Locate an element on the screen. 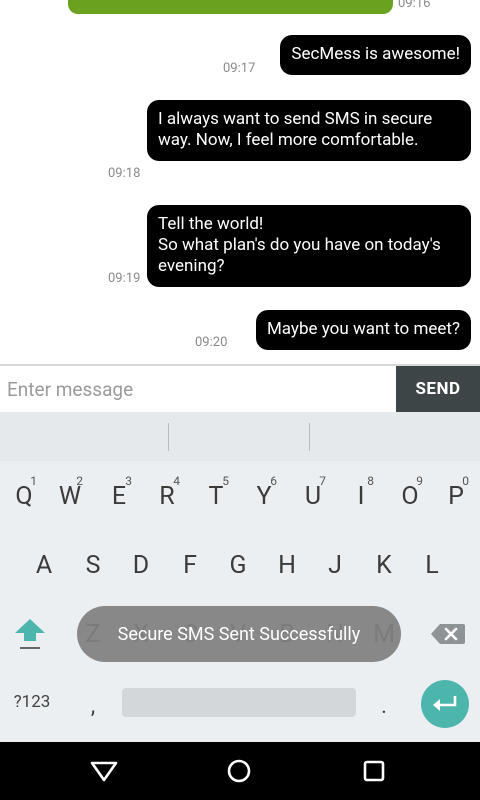  back-button is located at coordinates (104, 771).